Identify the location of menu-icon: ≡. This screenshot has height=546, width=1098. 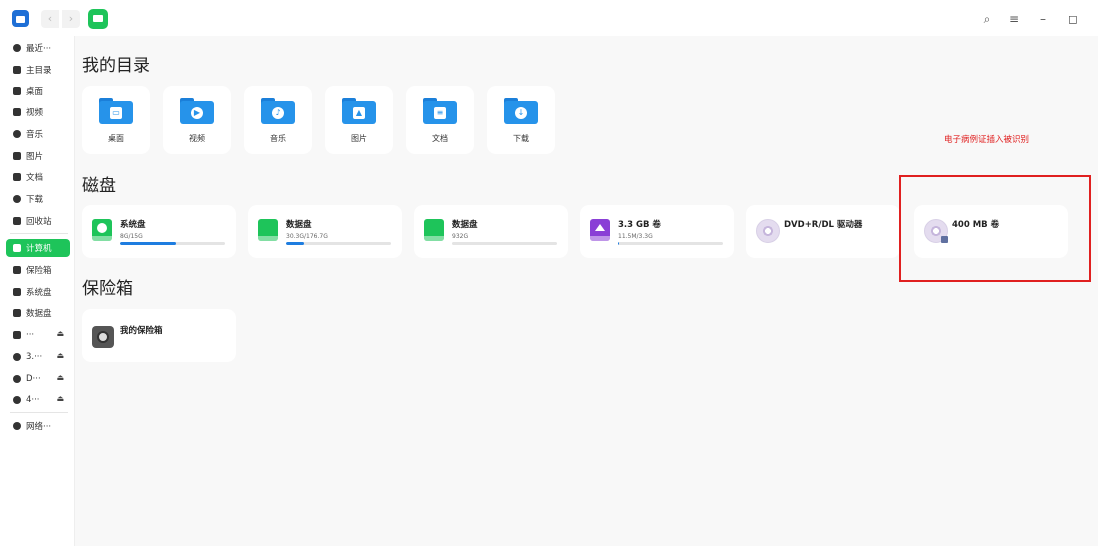
(1014, 19).